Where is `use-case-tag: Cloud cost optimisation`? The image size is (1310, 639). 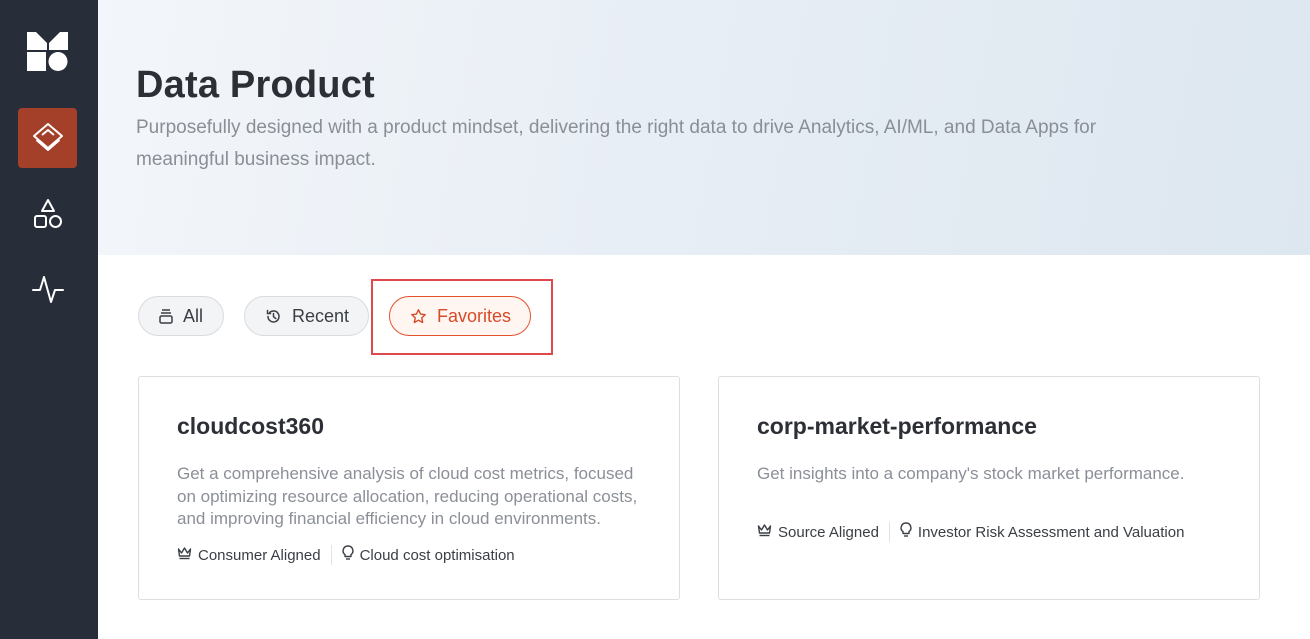
use-case-tag: Cloud cost optimisation is located at coordinates (428, 555).